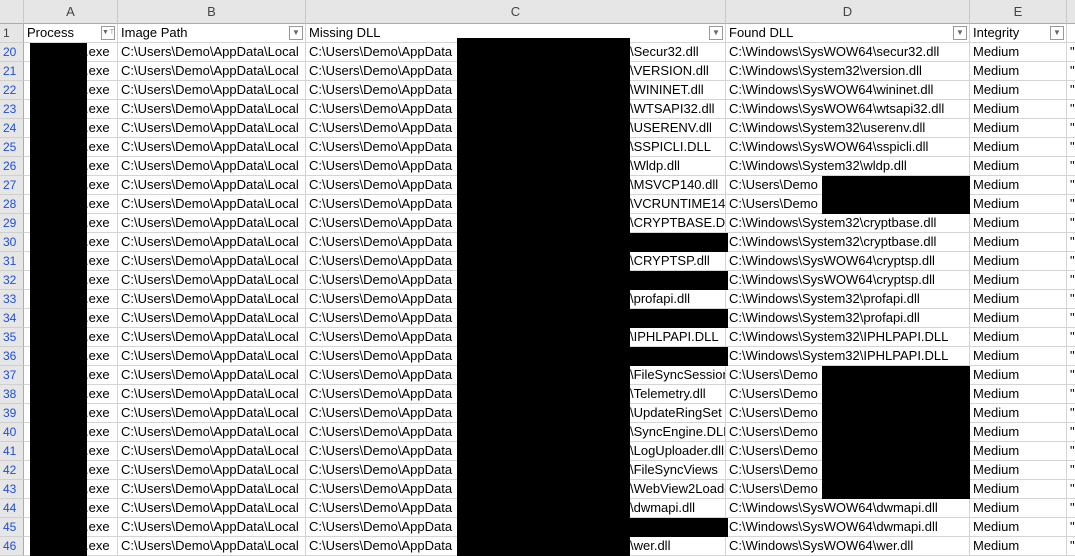 Image resolution: width=1075 pixels, height=556 pixels. Describe the element at coordinates (848, 223) in the screenshot. I see `cell-d: C:\Windows\System32\cryptbase.dll` at that location.